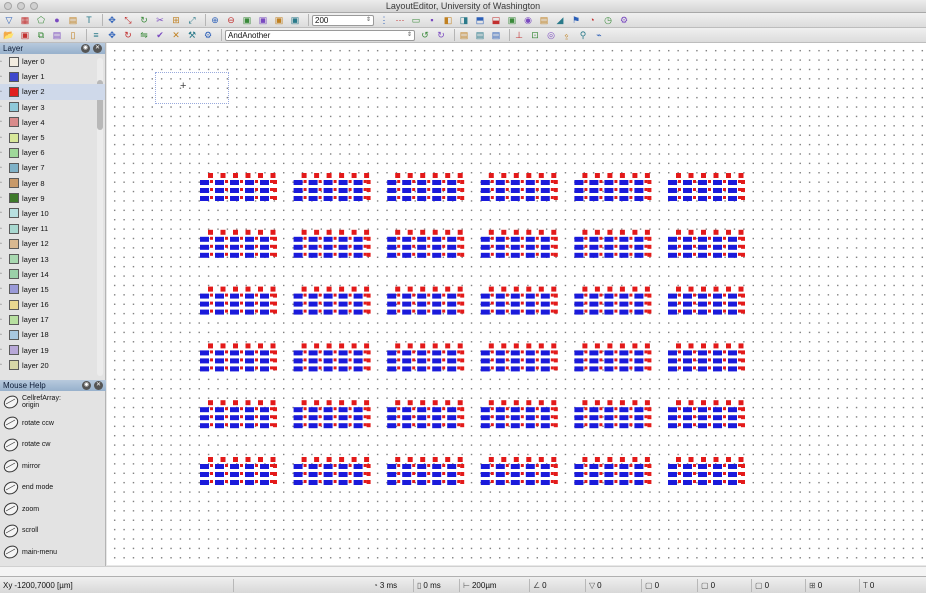  What do you see at coordinates (52, 122) in the screenshot?
I see `layer-row: ▫ layer 4` at bounding box center [52, 122].